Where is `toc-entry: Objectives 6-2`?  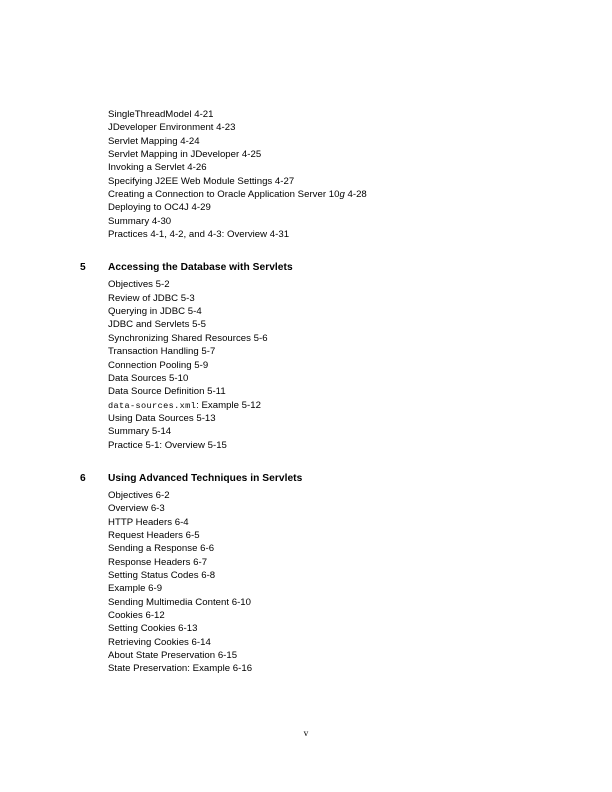 toc-entry: Objectives 6-2 is located at coordinates (306, 495).